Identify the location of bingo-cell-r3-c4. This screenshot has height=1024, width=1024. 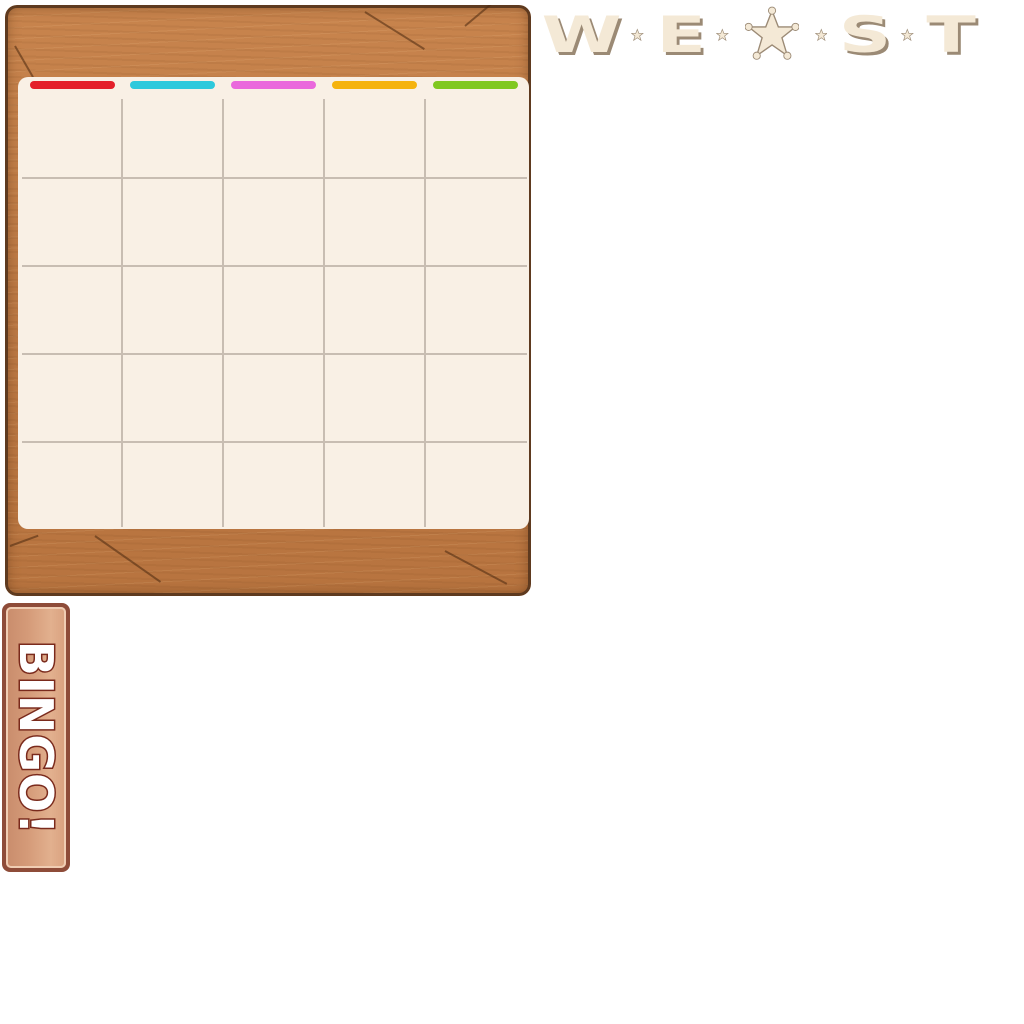
(373, 308).